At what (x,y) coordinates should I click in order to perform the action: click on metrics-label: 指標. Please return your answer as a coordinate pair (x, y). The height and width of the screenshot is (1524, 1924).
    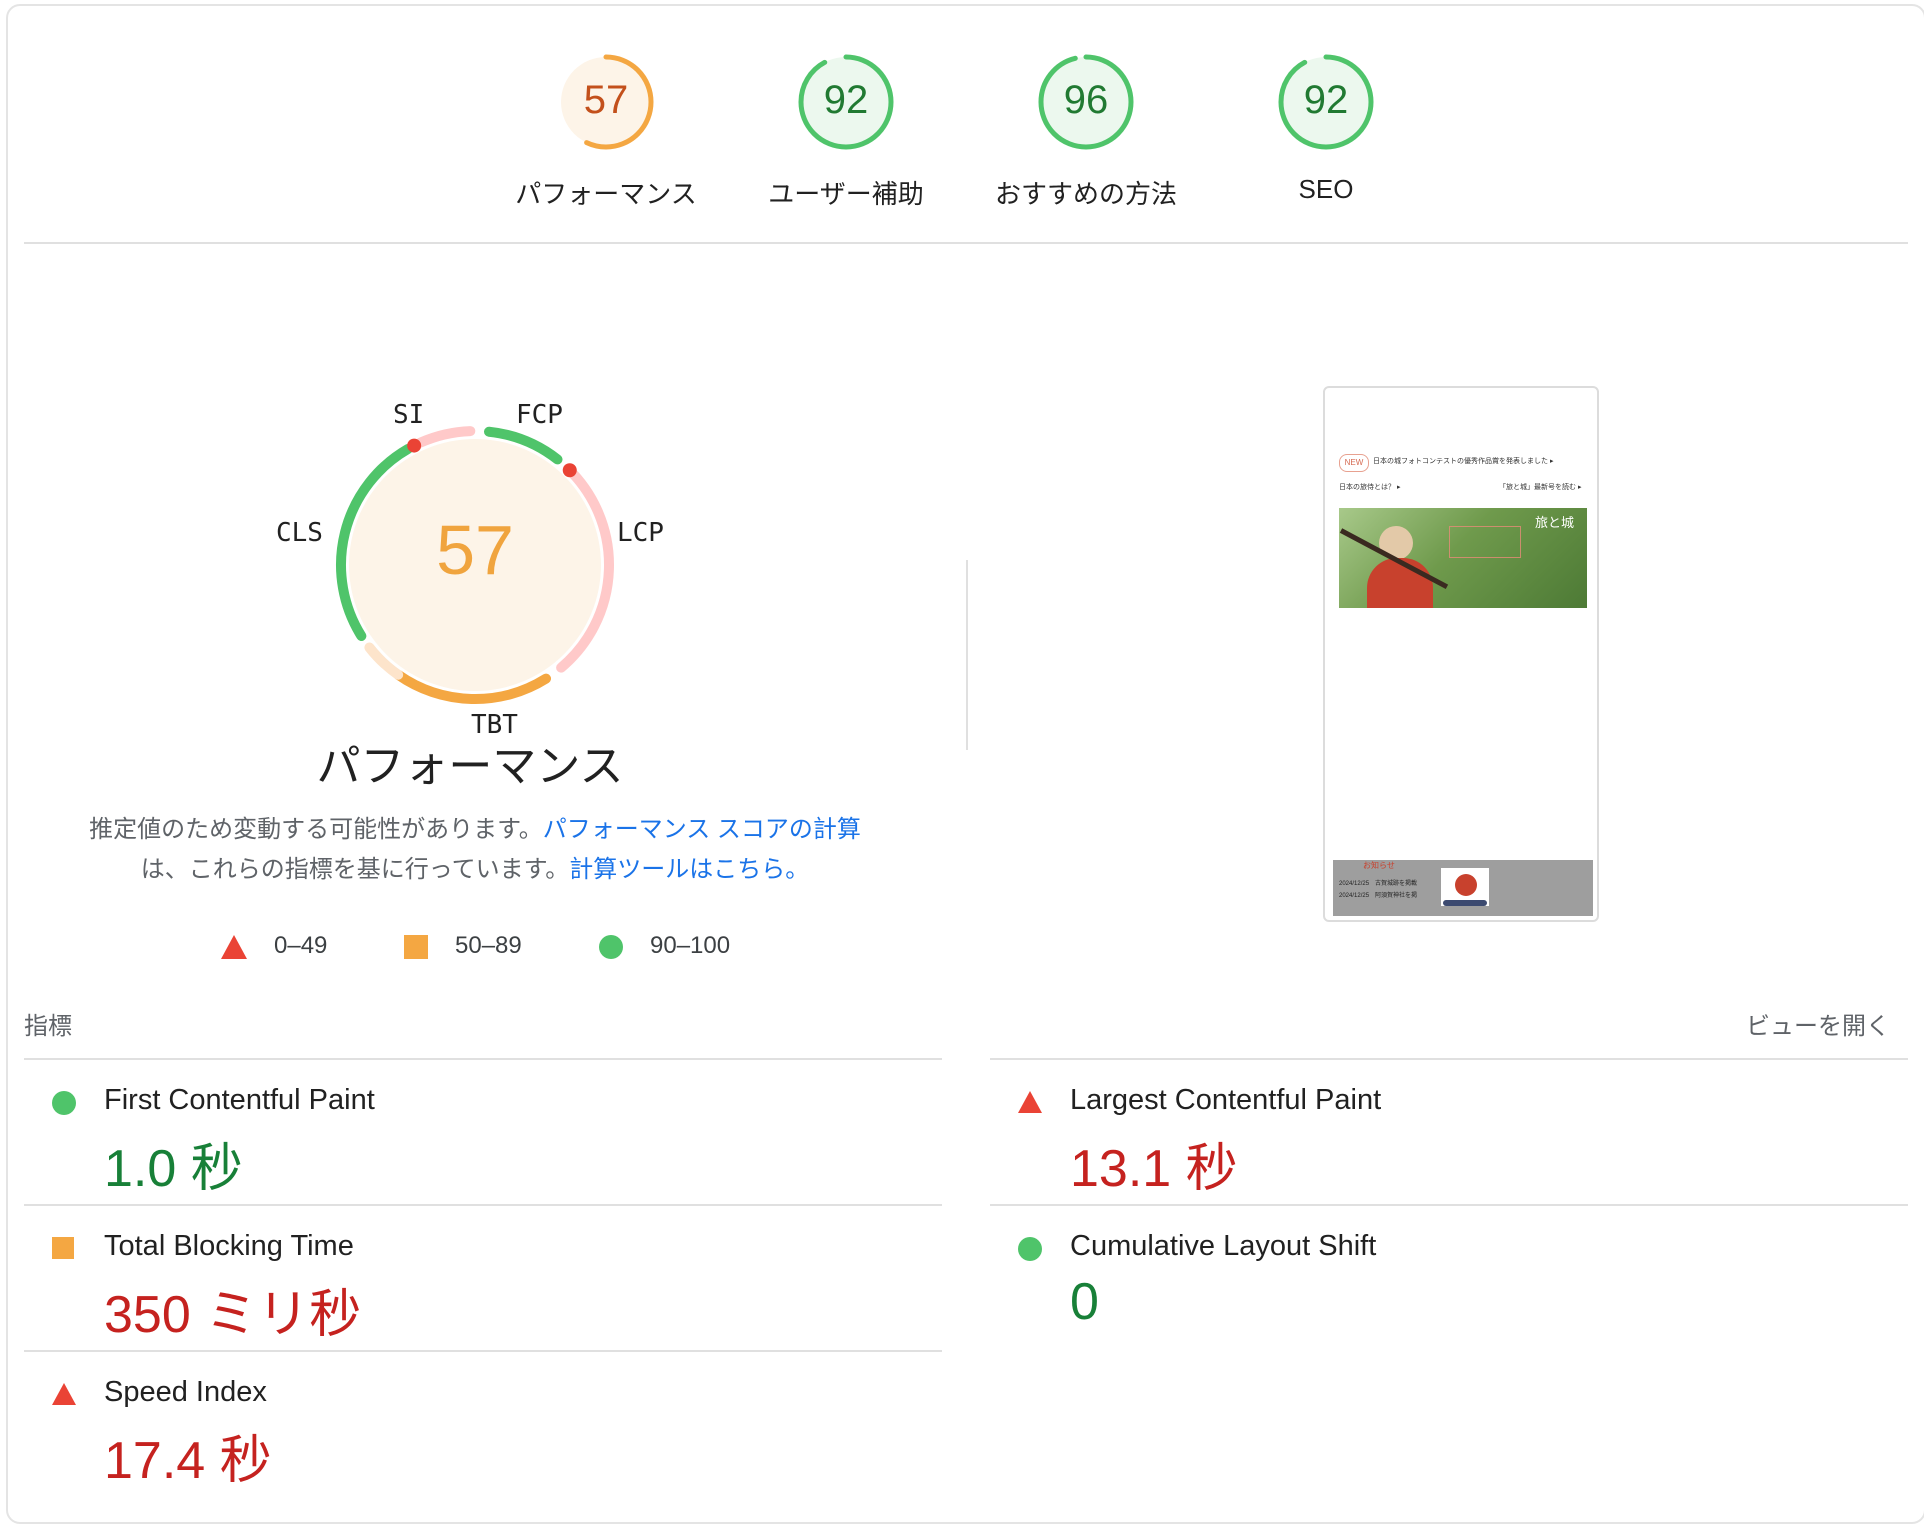
    Looking at the image, I should click on (48, 1026).